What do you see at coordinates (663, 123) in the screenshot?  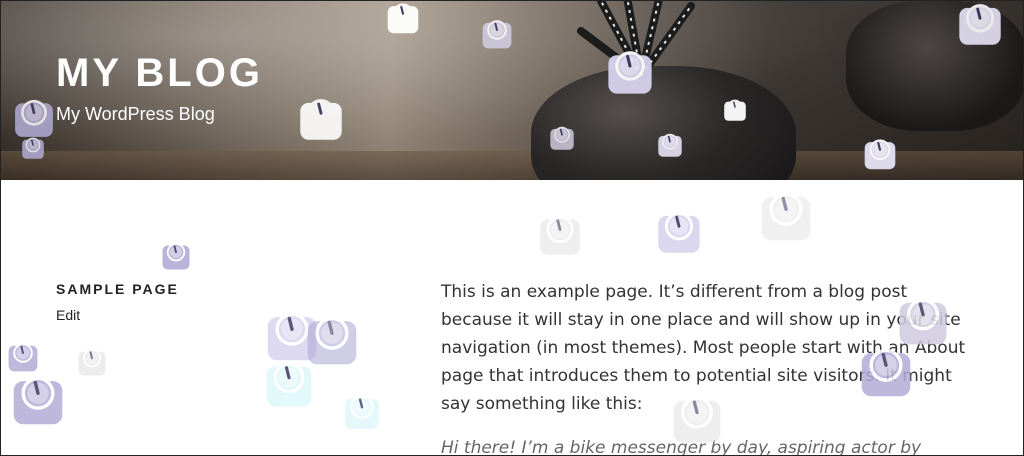 I see `plant-pot` at bounding box center [663, 123].